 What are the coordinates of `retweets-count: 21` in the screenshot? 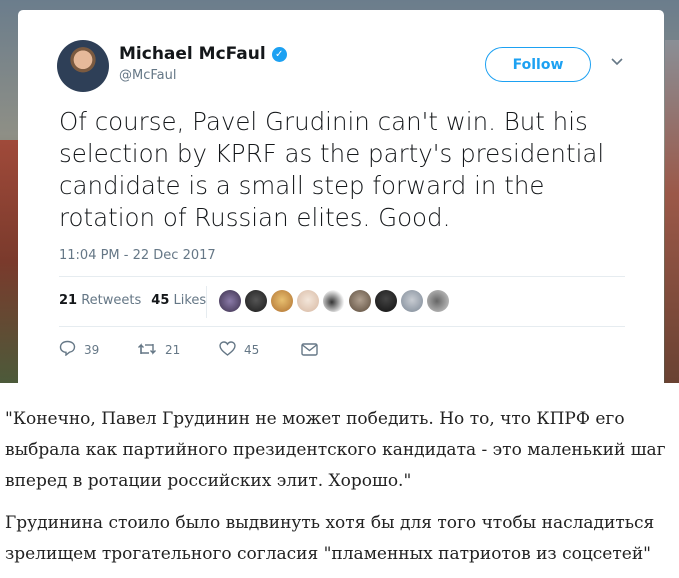 It's located at (68, 300).